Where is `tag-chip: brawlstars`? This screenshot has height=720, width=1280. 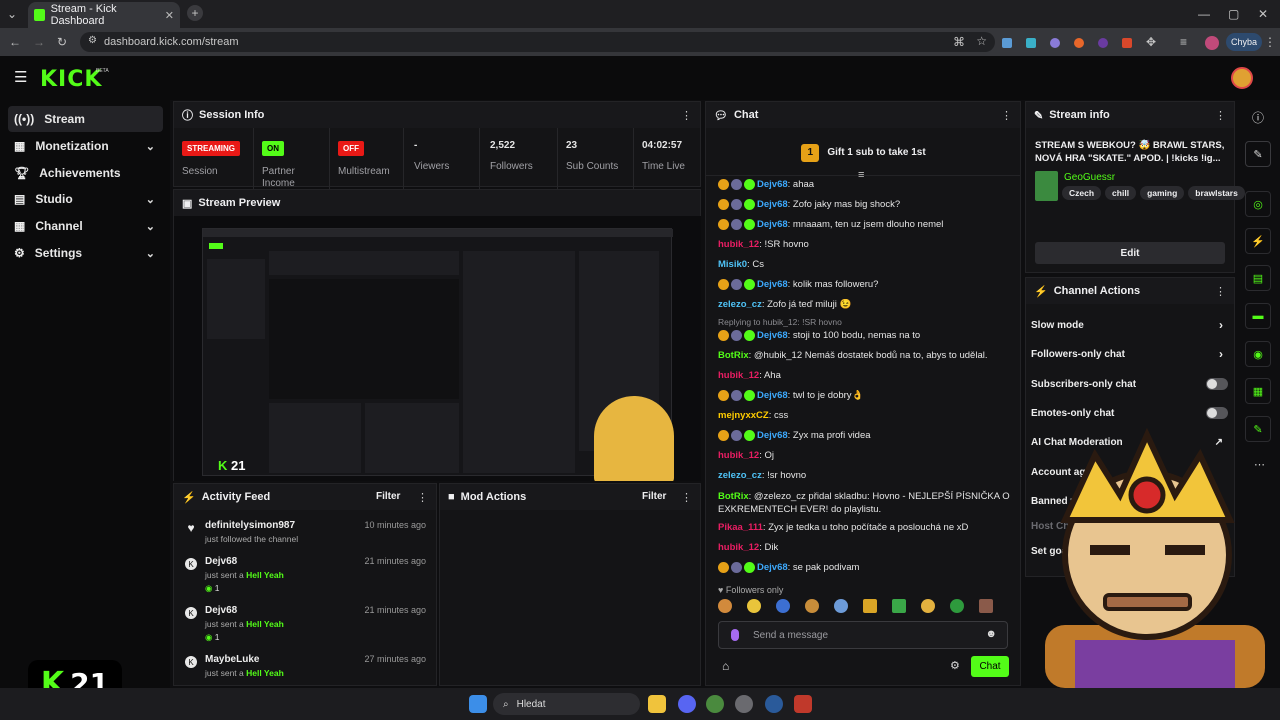 tag-chip: brawlstars is located at coordinates (1216, 193).